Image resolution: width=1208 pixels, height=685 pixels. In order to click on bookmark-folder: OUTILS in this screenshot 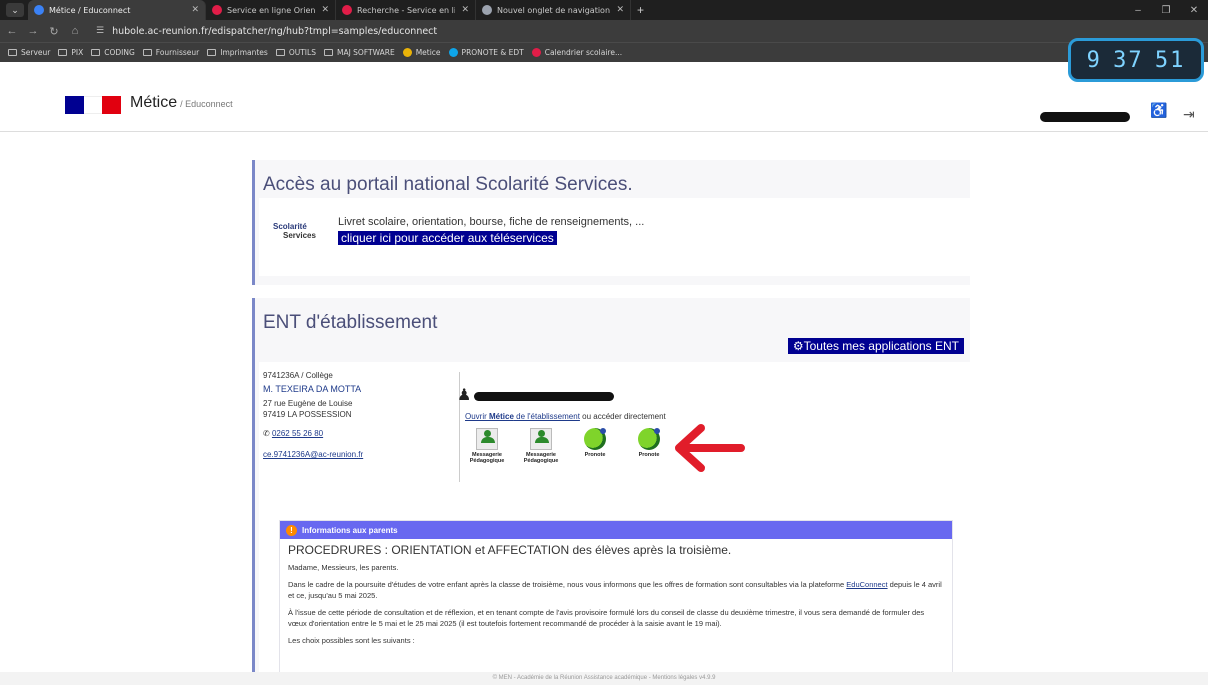, I will do `click(295, 52)`.